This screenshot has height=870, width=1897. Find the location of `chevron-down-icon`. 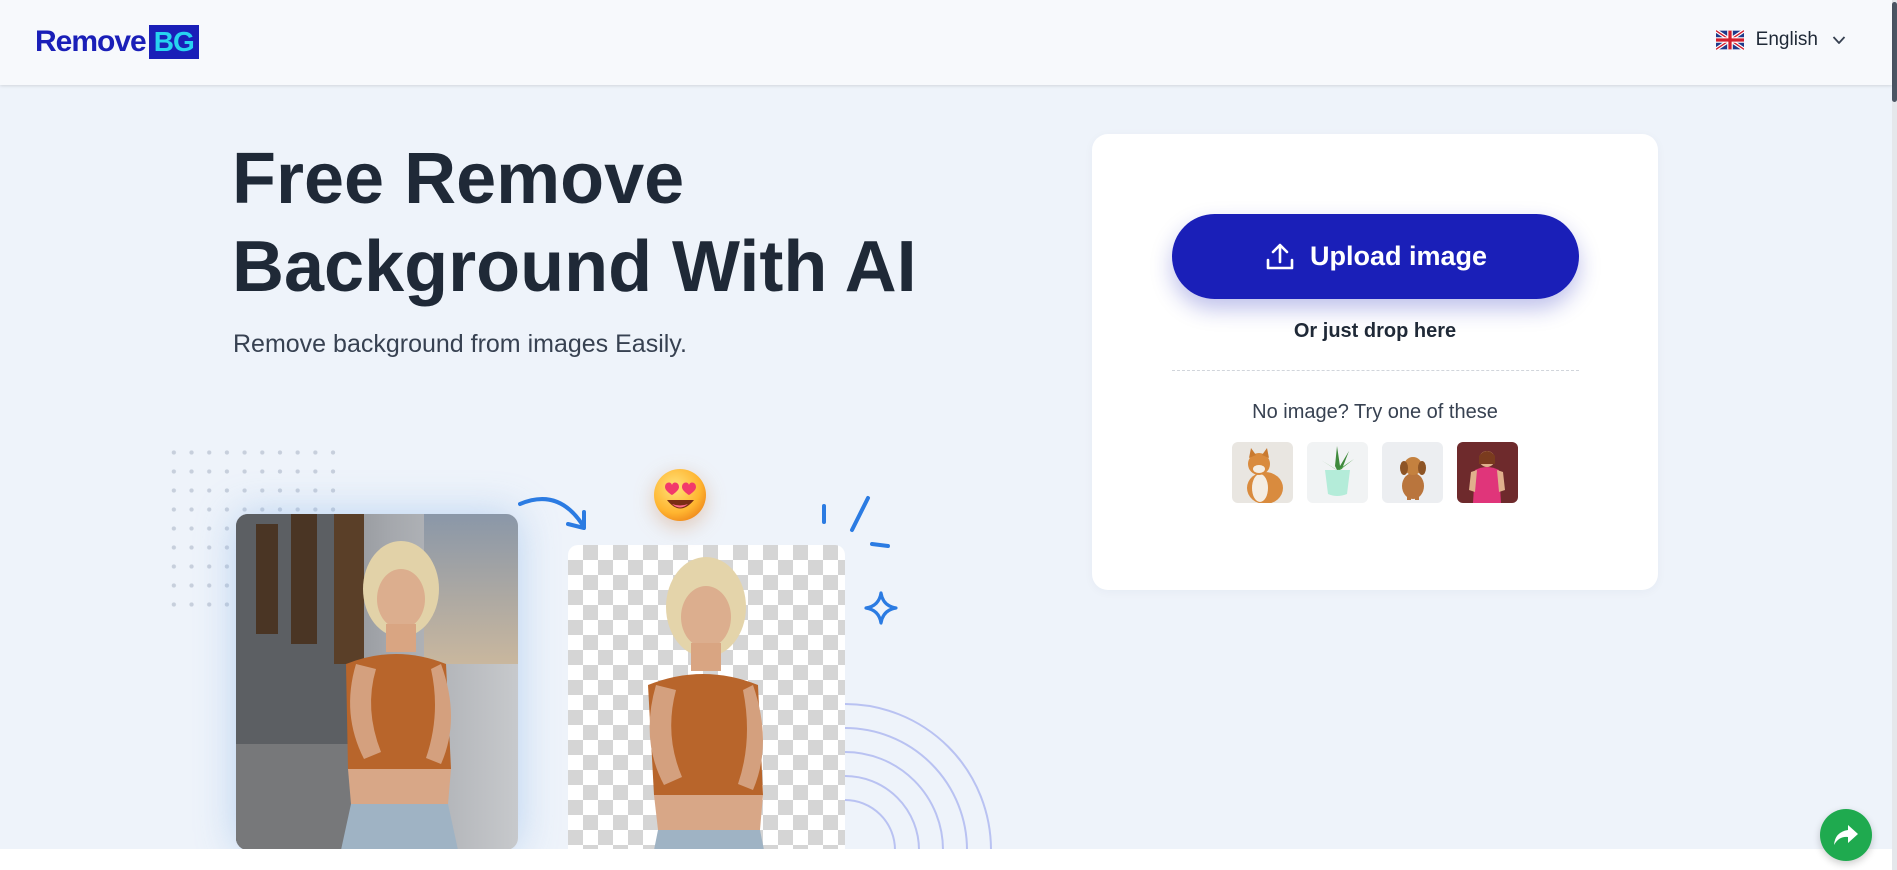

chevron-down-icon is located at coordinates (1839, 40).